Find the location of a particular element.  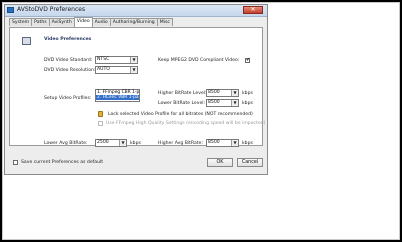

tab-video: Video is located at coordinates (83, 22).